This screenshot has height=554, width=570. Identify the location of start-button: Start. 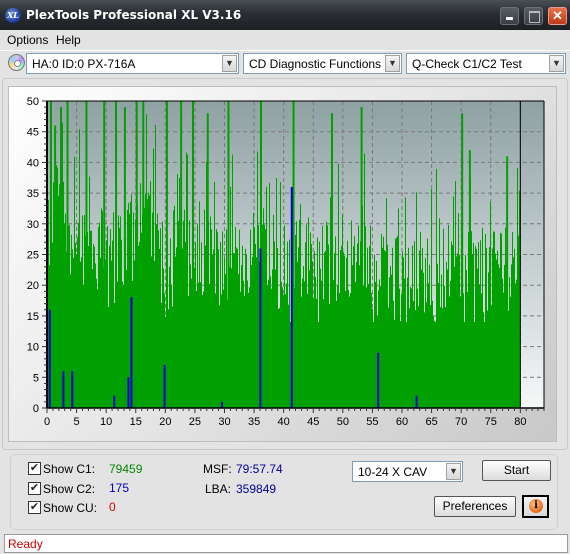
(516, 470).